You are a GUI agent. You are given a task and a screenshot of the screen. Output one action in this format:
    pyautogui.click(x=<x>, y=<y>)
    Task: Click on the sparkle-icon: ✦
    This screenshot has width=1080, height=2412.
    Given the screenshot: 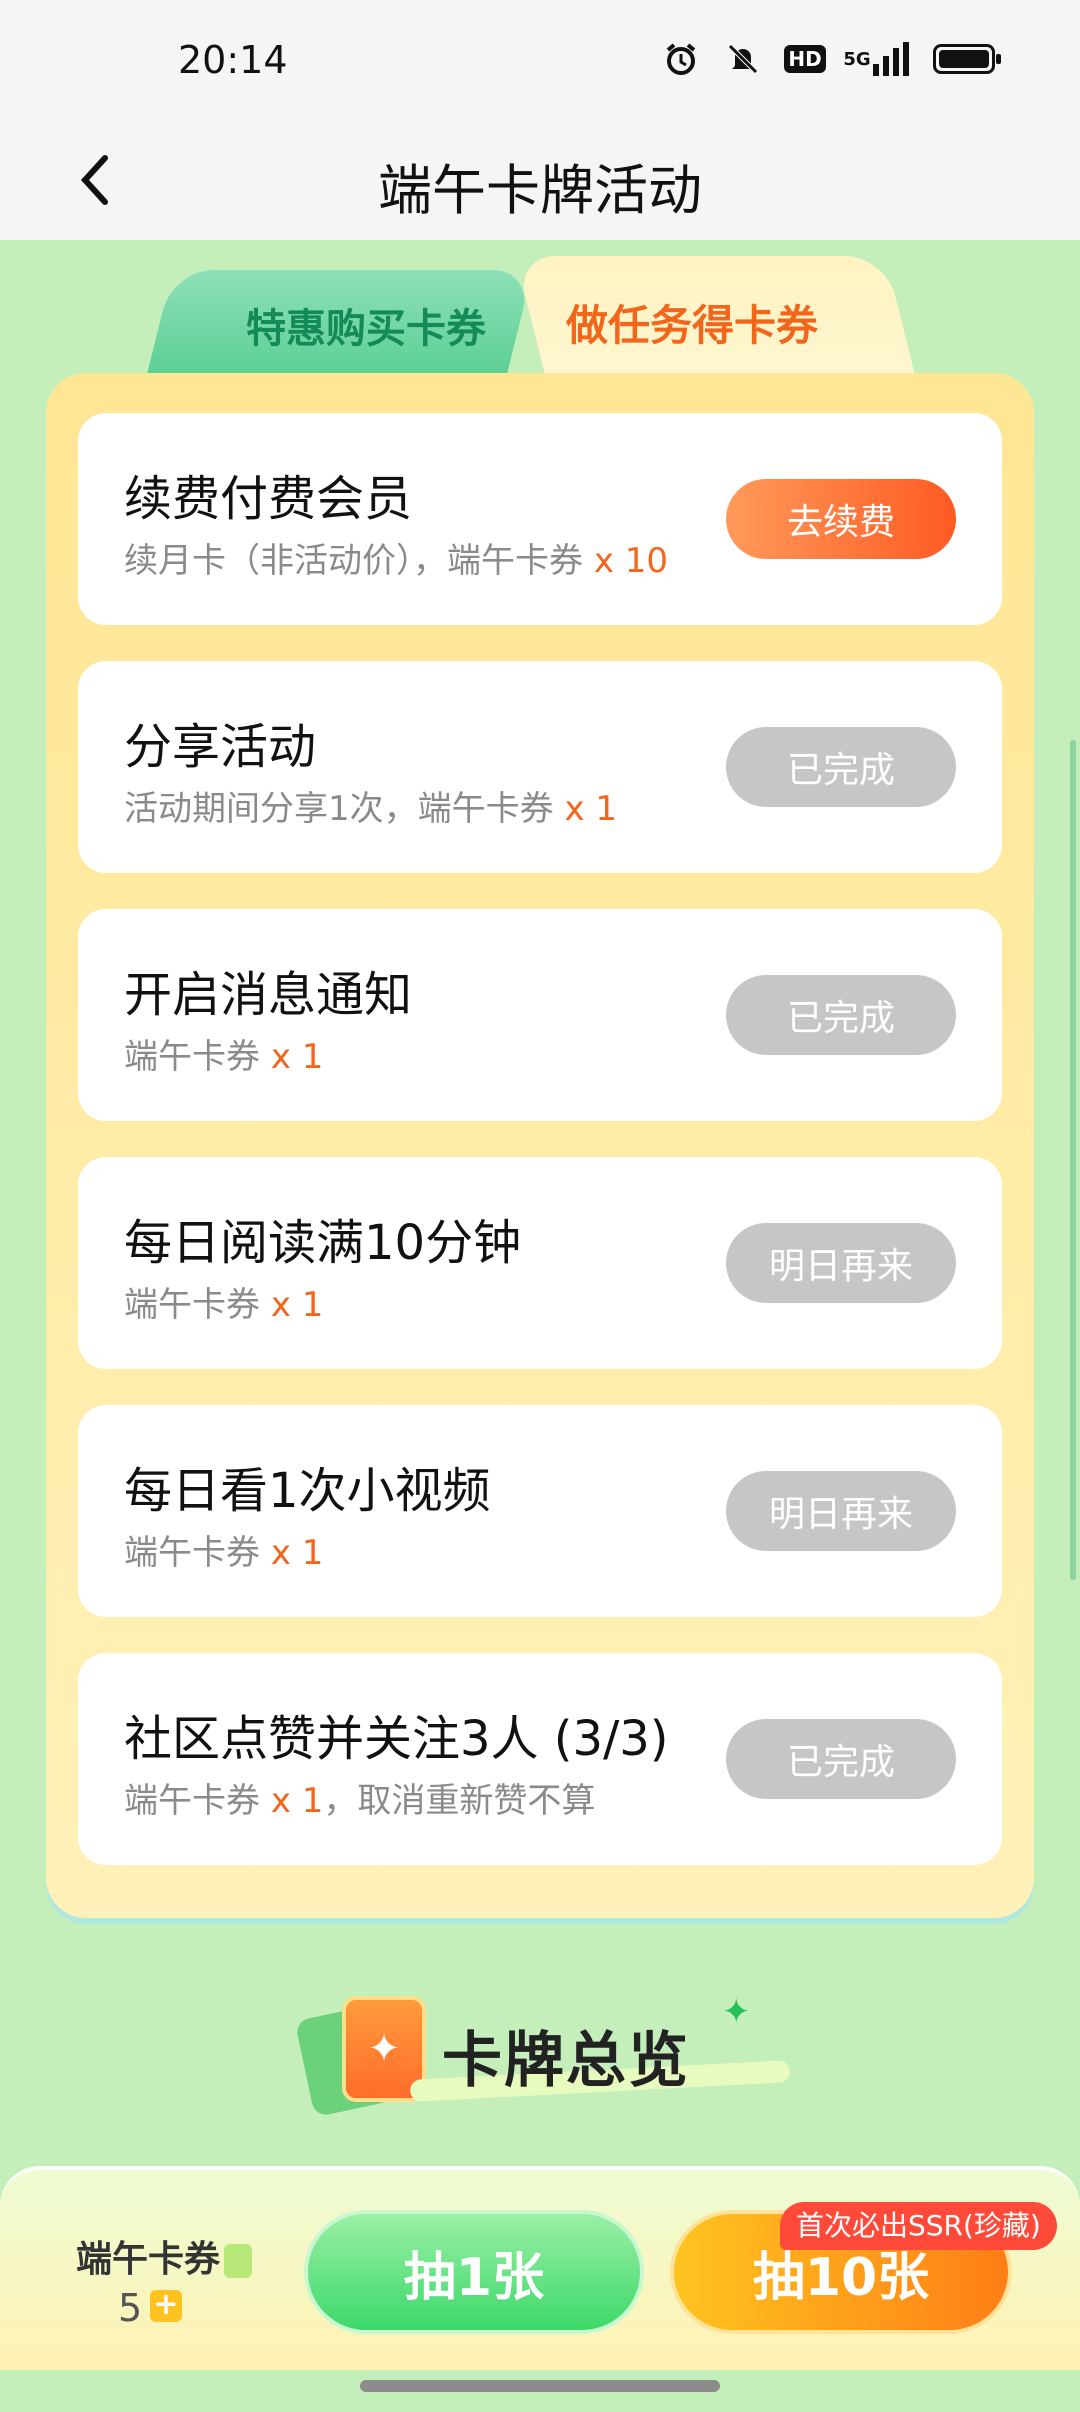 What is the action you would take?
    pyautogui.click(x=736, y=2012)
    